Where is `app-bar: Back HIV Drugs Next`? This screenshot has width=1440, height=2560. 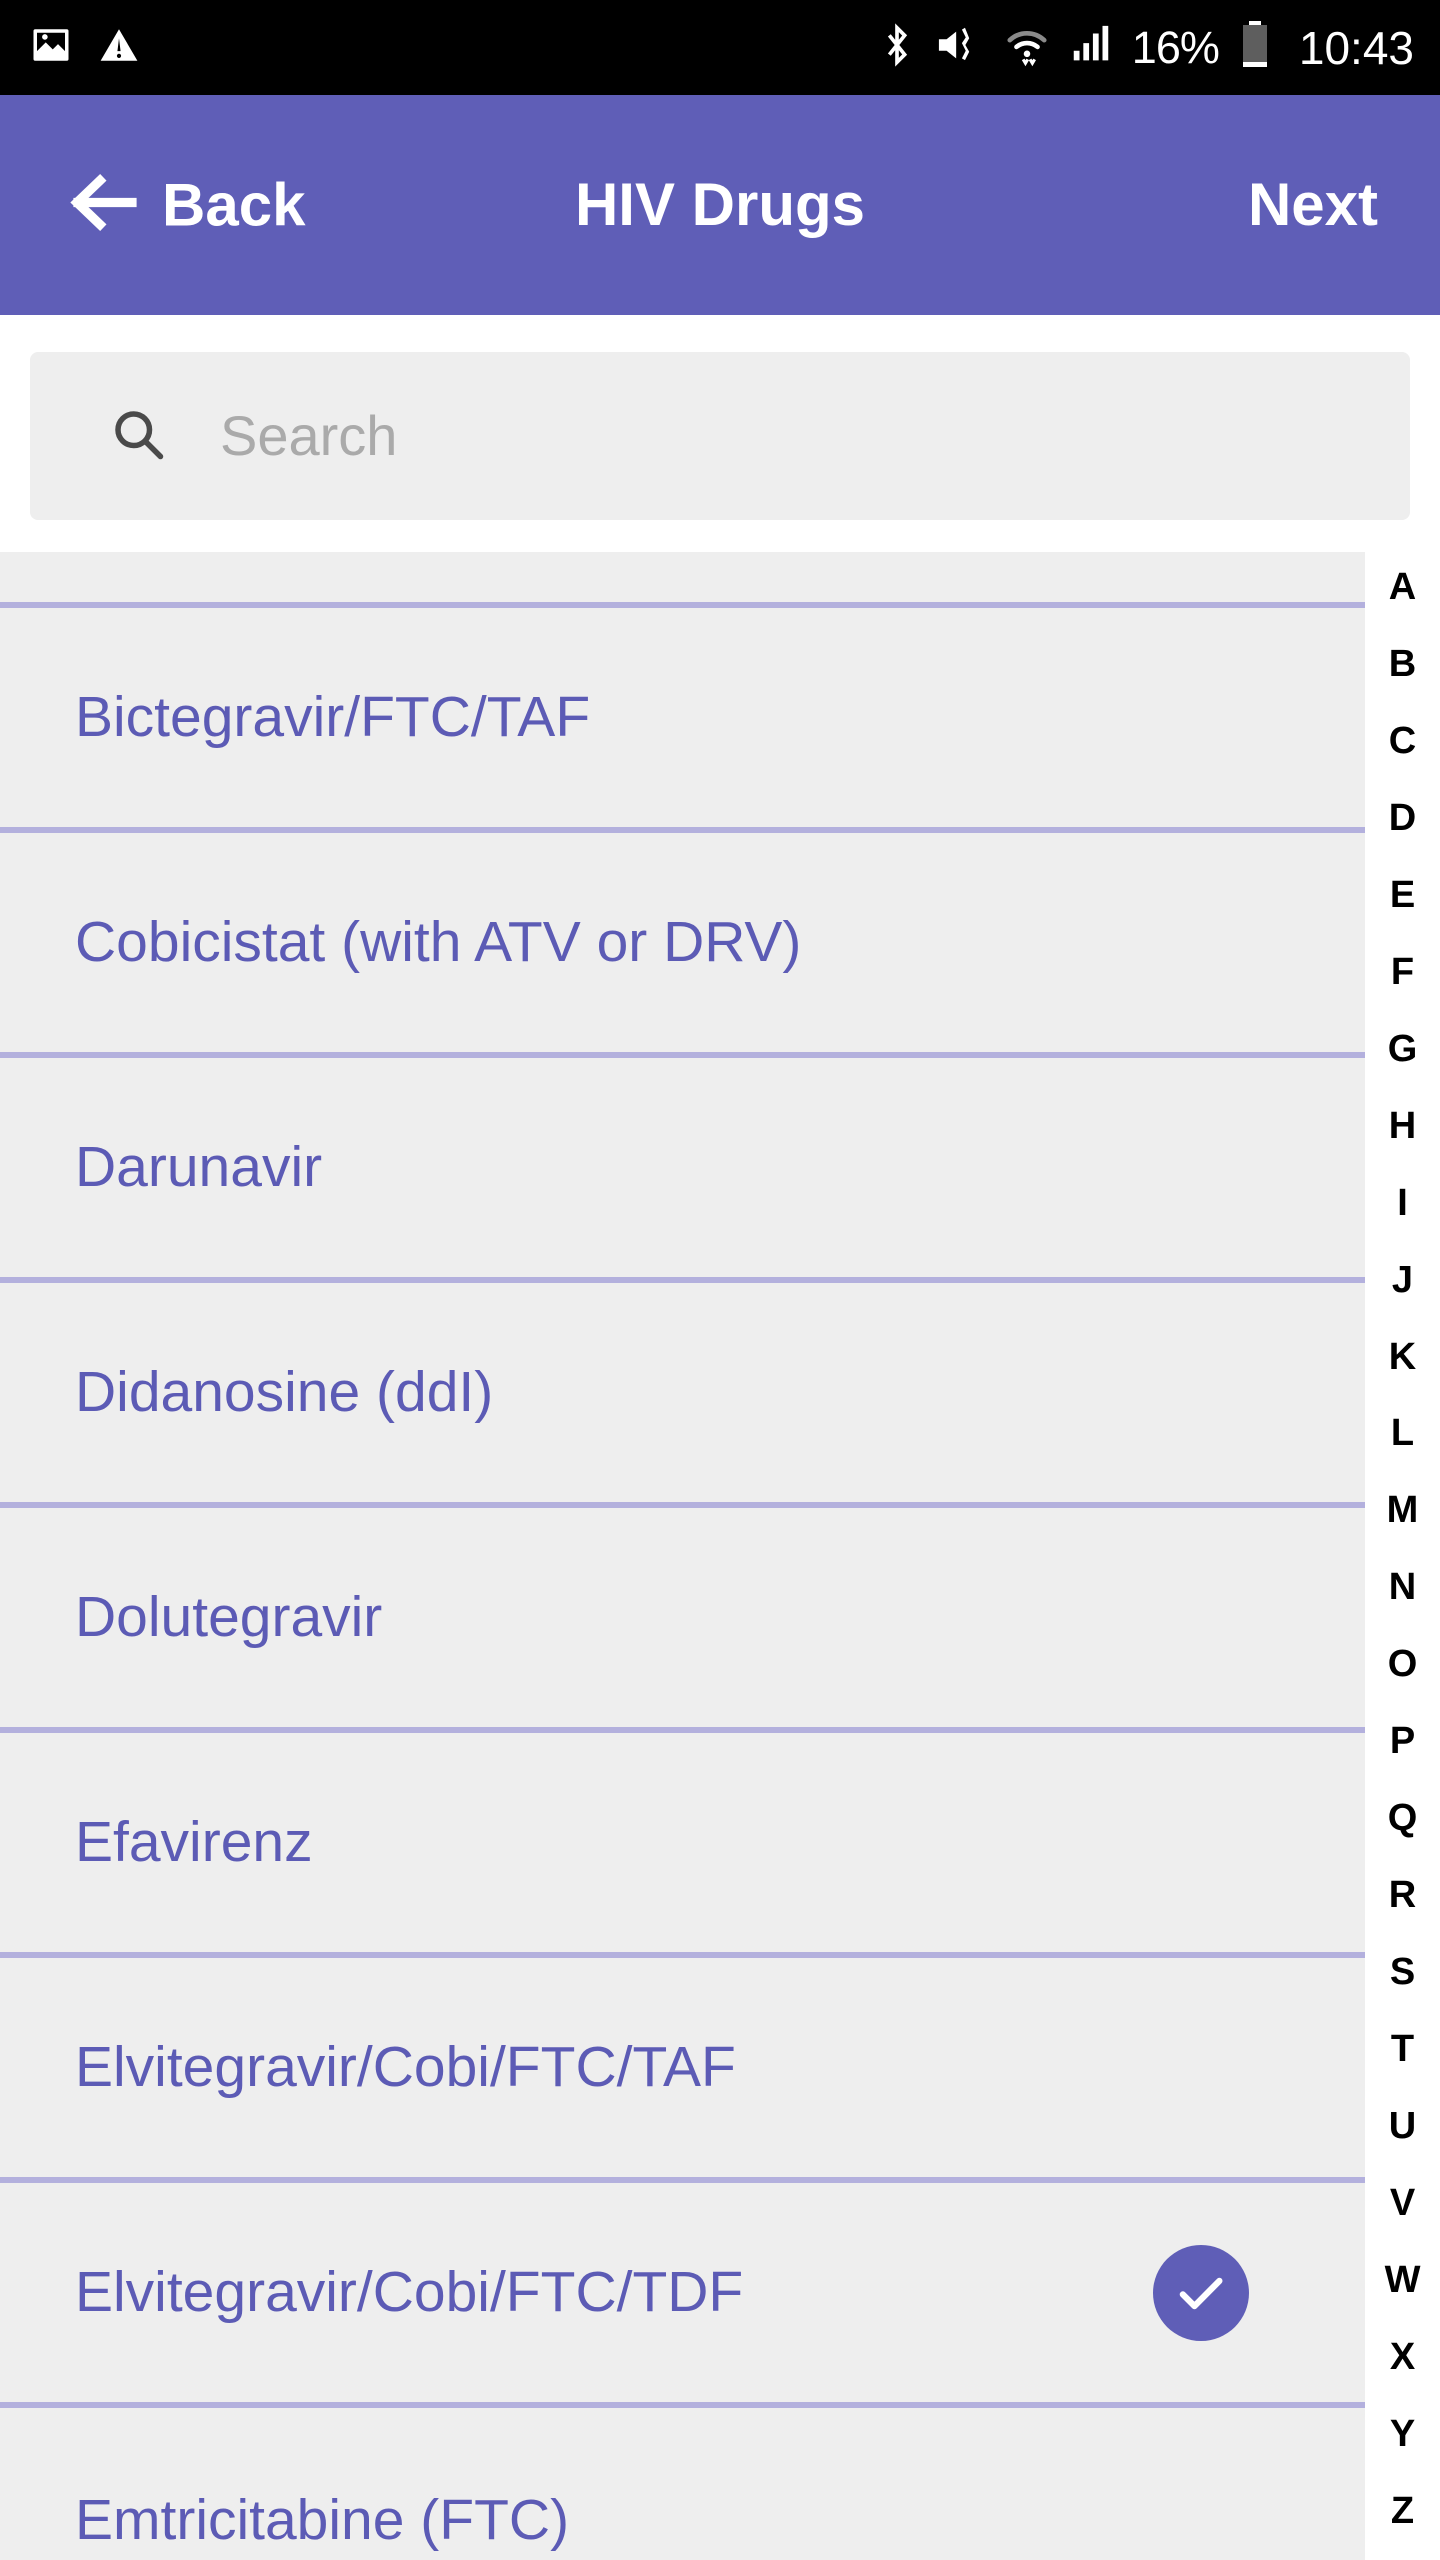 app-bar: Back HIV Drugs Next is located at coordinates (720, 205).